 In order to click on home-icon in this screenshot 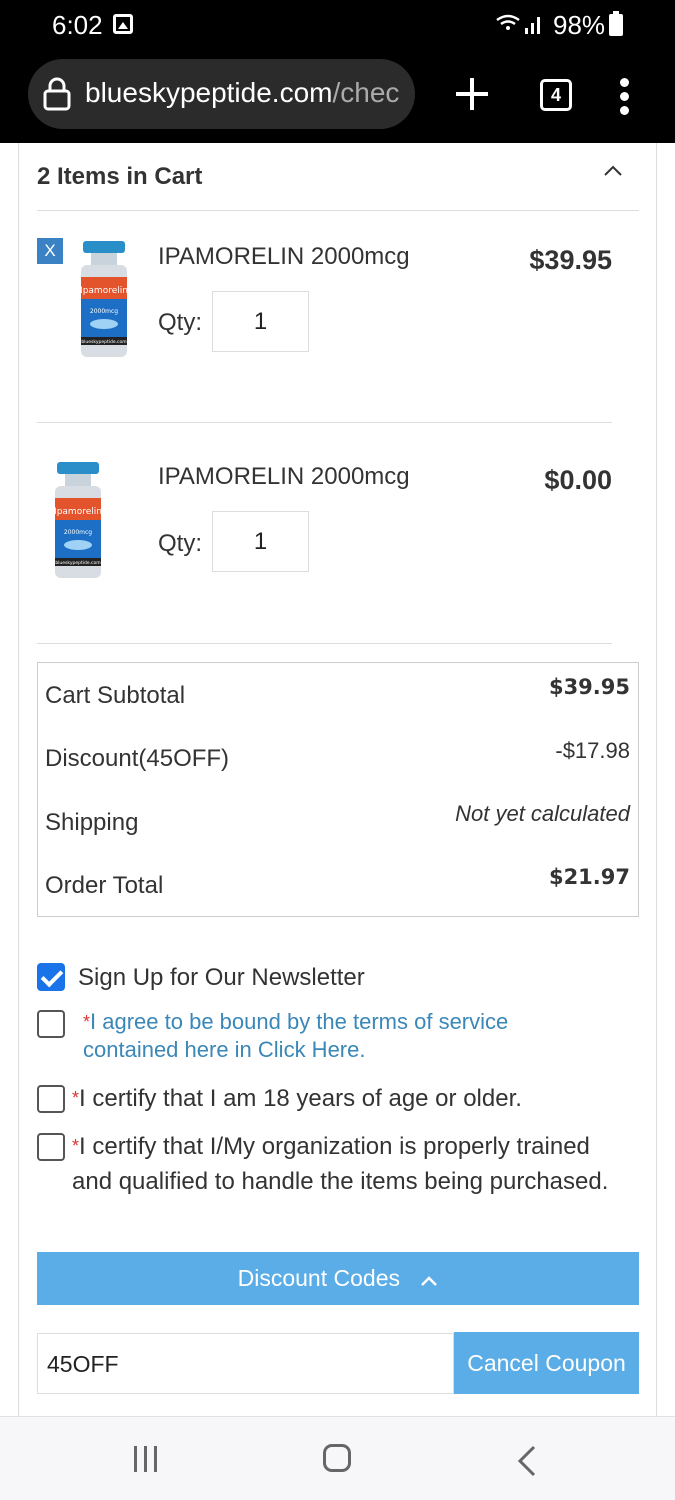, I will do `click(337, 1458)`.